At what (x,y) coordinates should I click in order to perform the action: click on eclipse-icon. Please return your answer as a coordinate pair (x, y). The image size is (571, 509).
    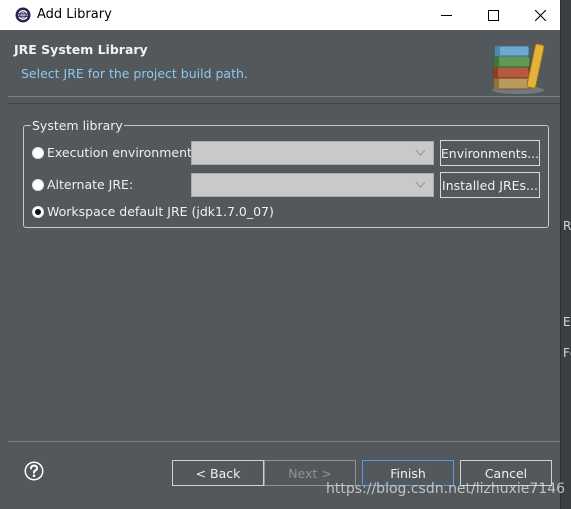
    Looking at the image, I should click on (23, 15).